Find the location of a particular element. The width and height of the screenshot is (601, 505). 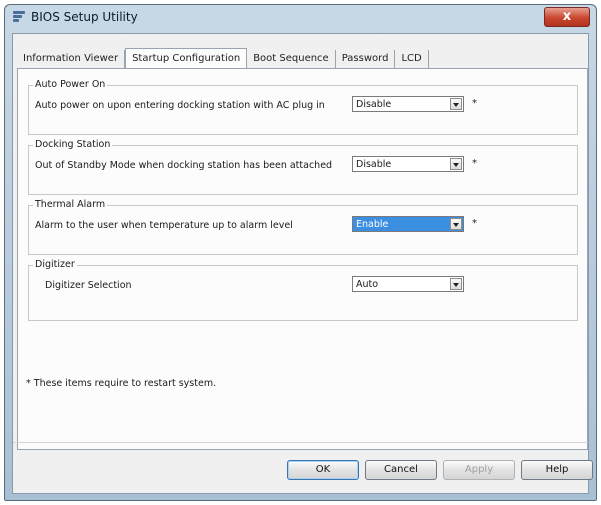

group-legend: Digitizer is located at coordinates (55, 265).